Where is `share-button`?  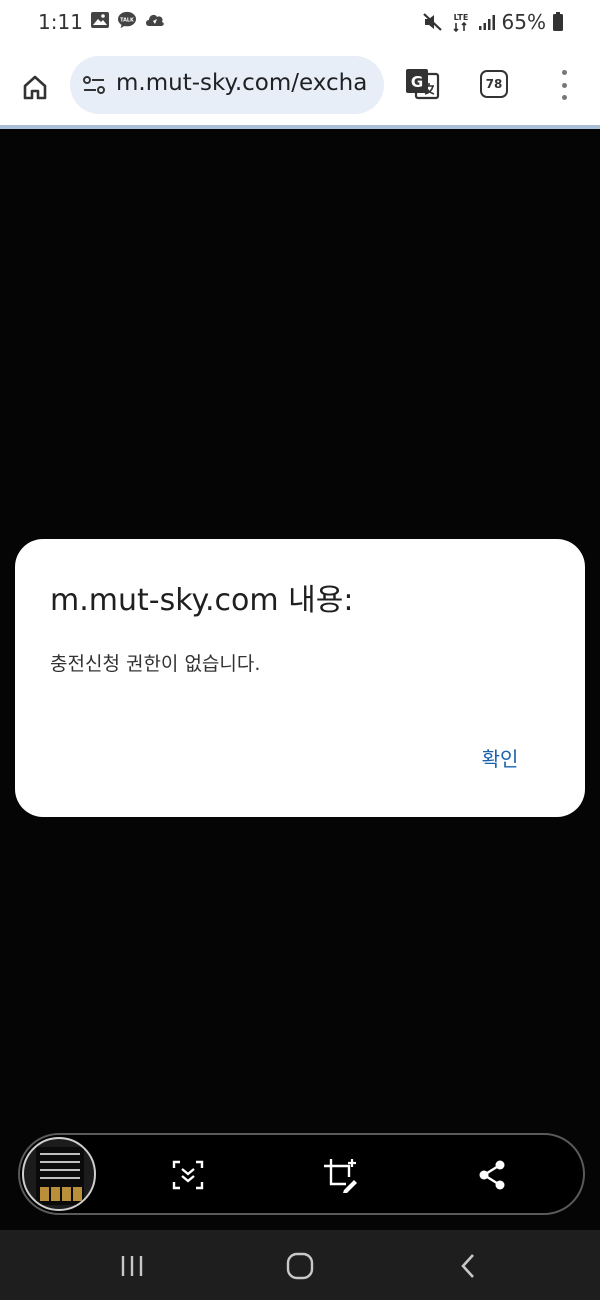 share-button is located at coordinates (492, 1175).